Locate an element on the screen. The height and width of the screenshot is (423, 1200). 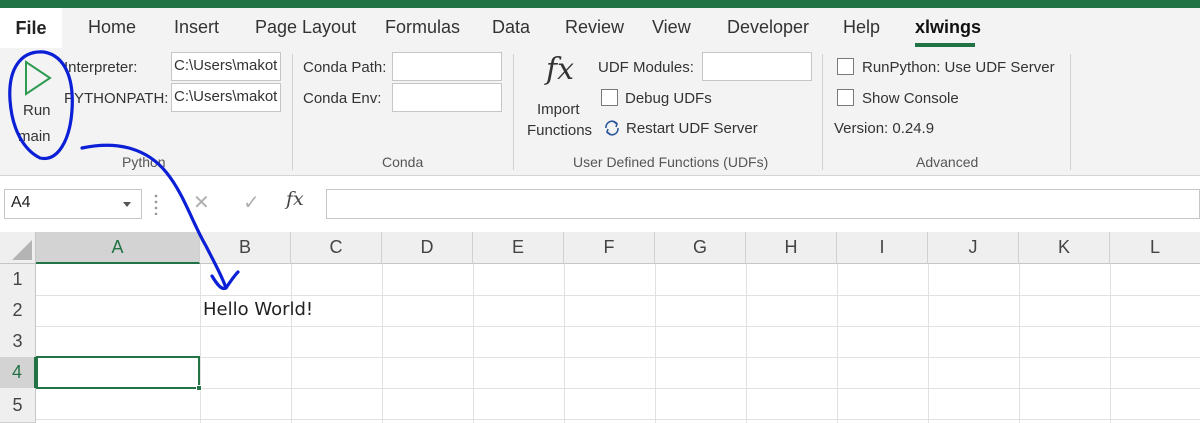
udf-modules-label: UDF Modules: is located at coordinates (646, 67).